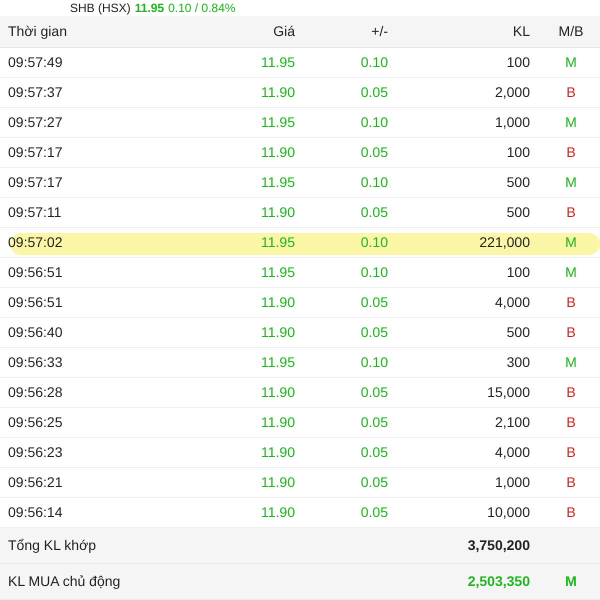  Describe the element at coordinates (508, 392) in the screenshot. I see `volume-cell-text: 15,000` at that location.